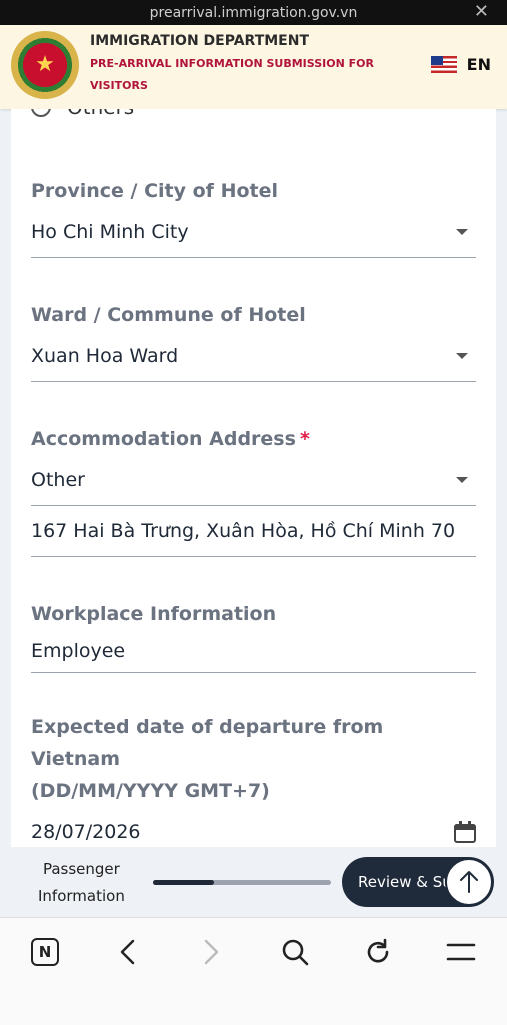 The width and height of the screenshot is (507, 1025). Describe the element at coordinates (253, 971) in the screenshot. I see `browser-toolbar: N` at that location.